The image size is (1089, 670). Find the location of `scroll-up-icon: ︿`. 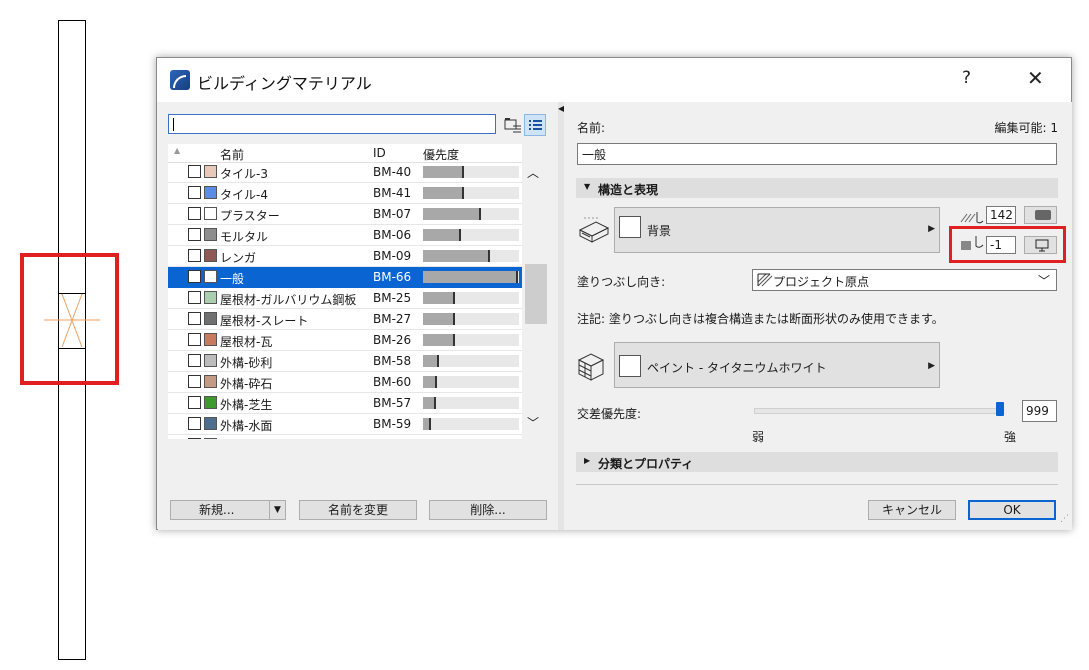

scroll-up-icon: ︿ is located at coordinates (533, 172).